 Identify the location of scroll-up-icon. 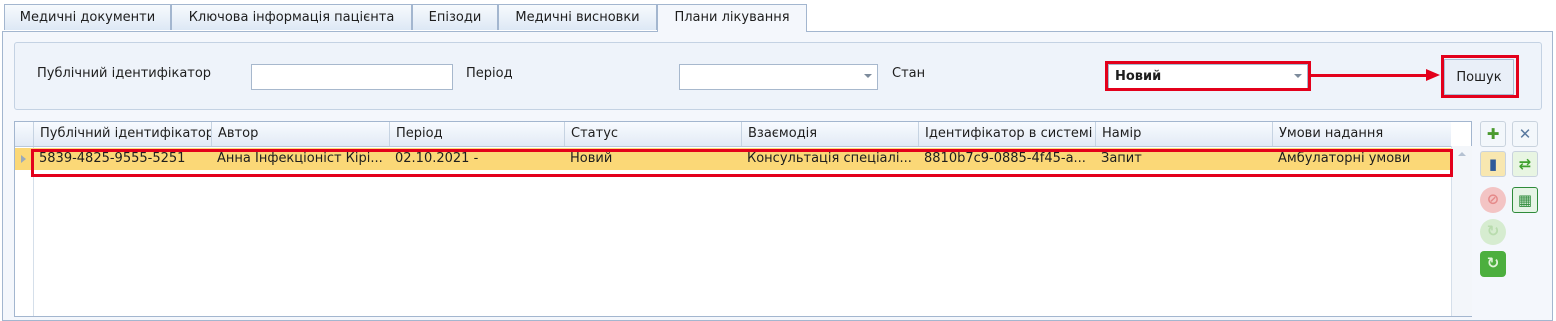
(1462, 154).